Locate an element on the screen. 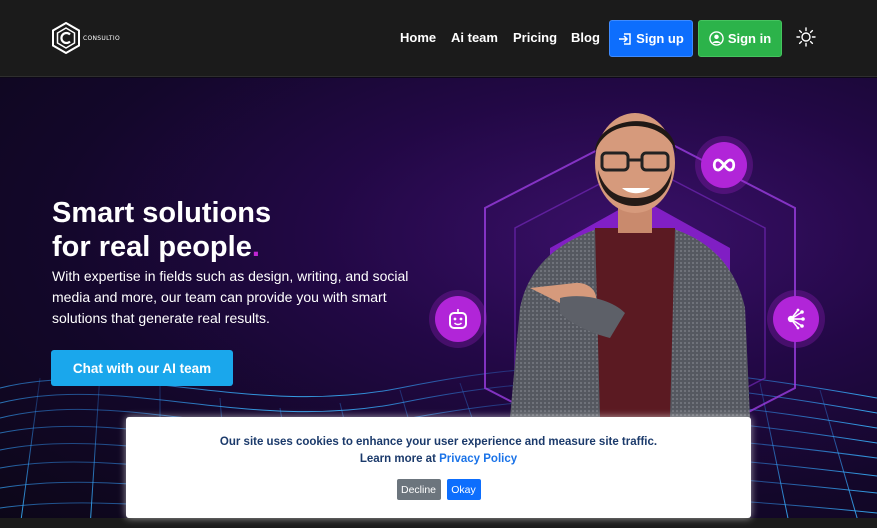  sun-icon is located at coordinates (806, 37).